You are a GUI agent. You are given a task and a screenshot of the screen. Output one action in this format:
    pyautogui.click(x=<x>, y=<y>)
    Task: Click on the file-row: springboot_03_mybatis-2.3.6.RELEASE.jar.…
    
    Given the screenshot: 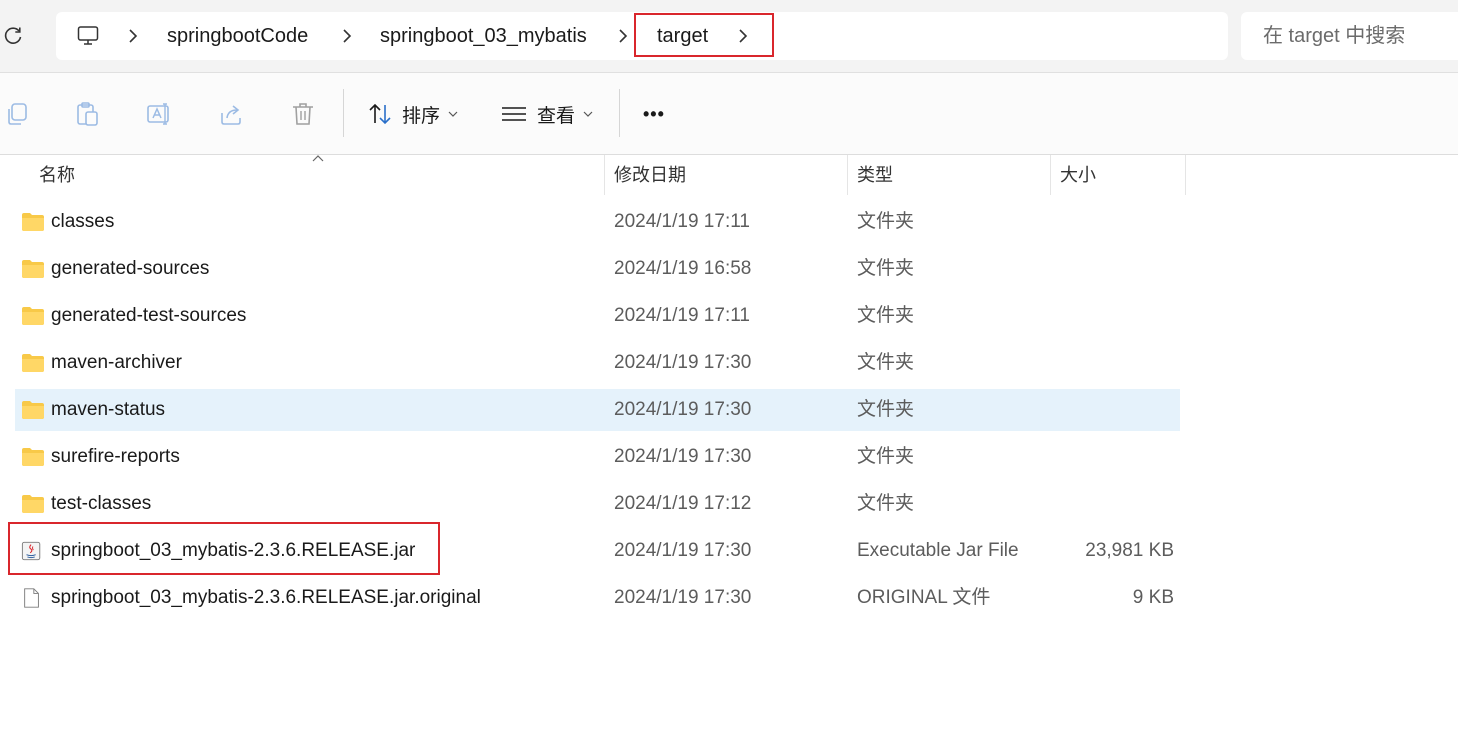 What is the action you would take?
    pyautogui.click(x=597, y=598)
    